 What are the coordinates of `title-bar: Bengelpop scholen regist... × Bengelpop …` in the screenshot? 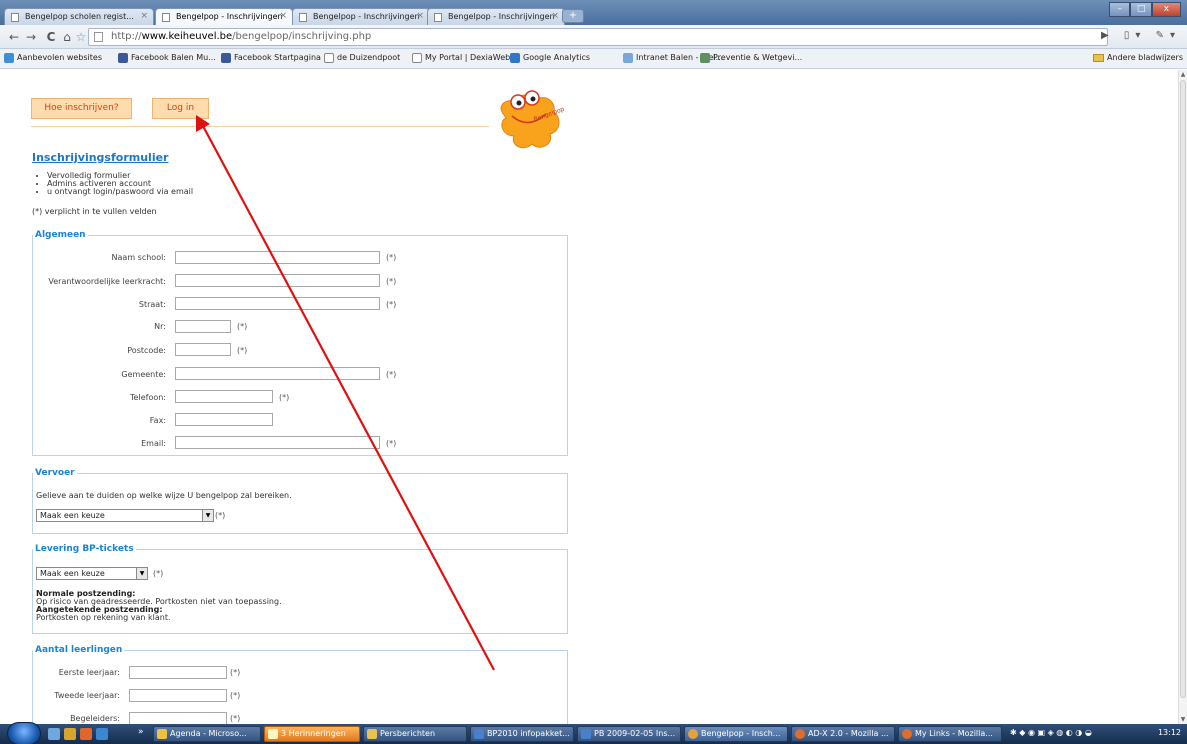 It's located at (593, 12).